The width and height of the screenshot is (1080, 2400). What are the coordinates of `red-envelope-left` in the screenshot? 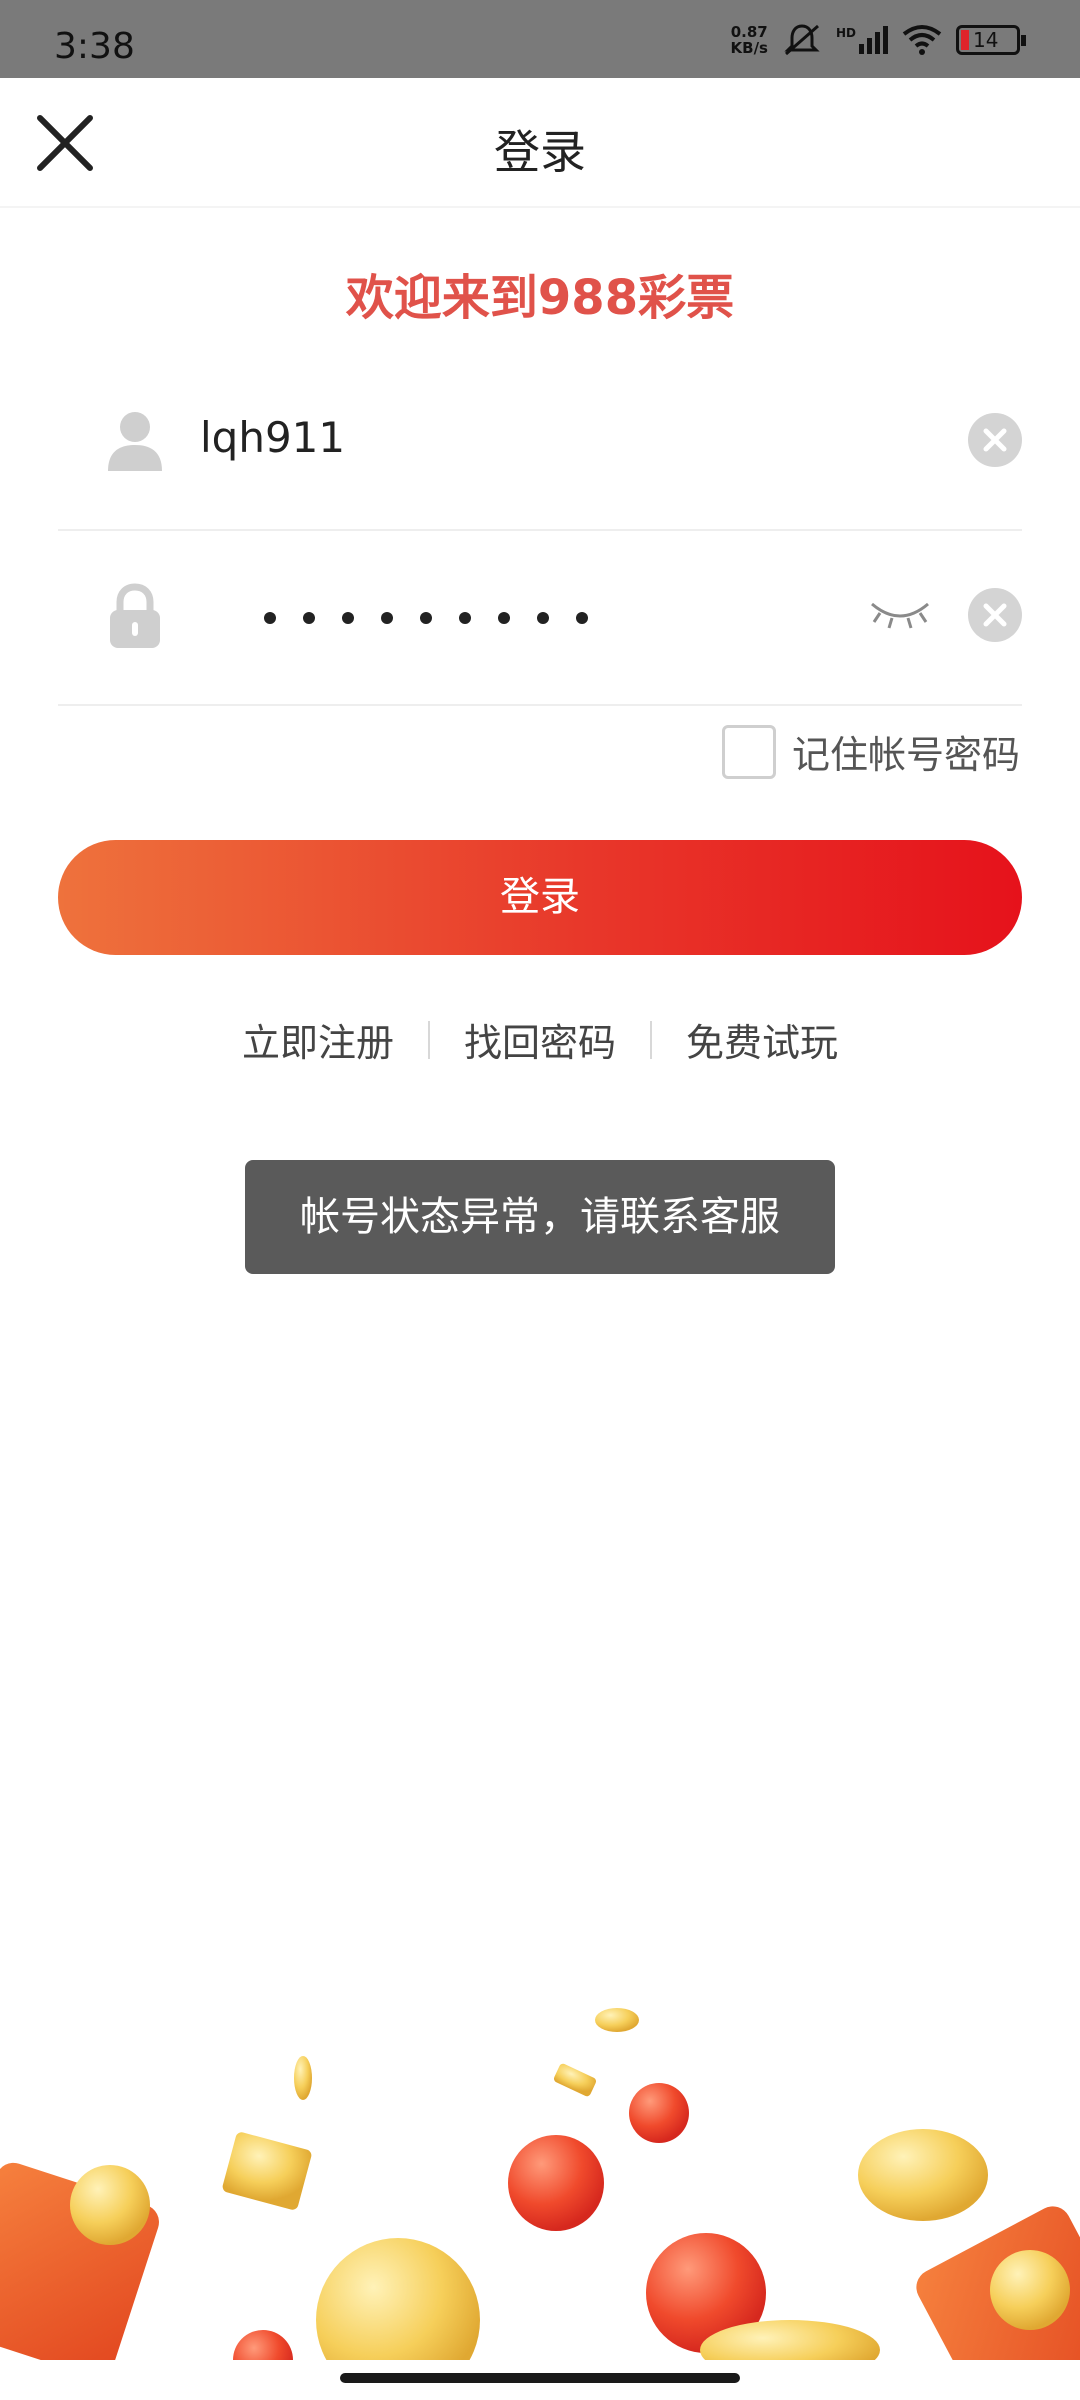 It's located at (79, 2261).